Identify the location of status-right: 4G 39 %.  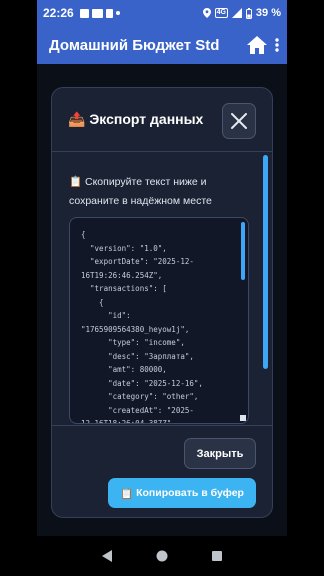
(241, 13).